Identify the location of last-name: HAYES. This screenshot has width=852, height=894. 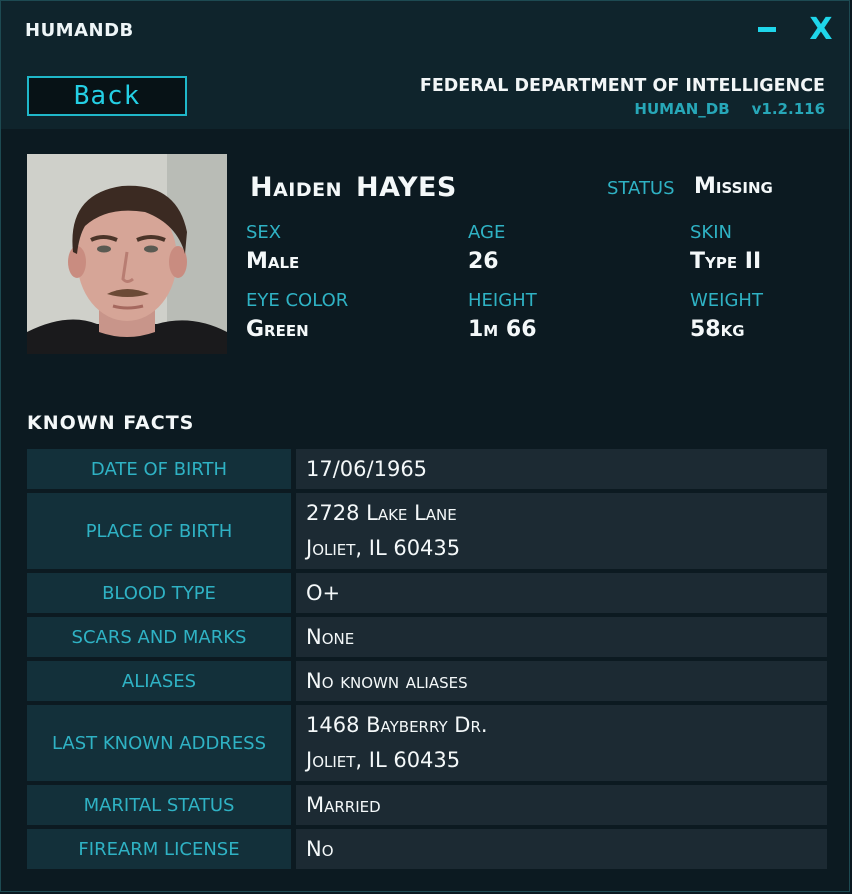
(406, 187).